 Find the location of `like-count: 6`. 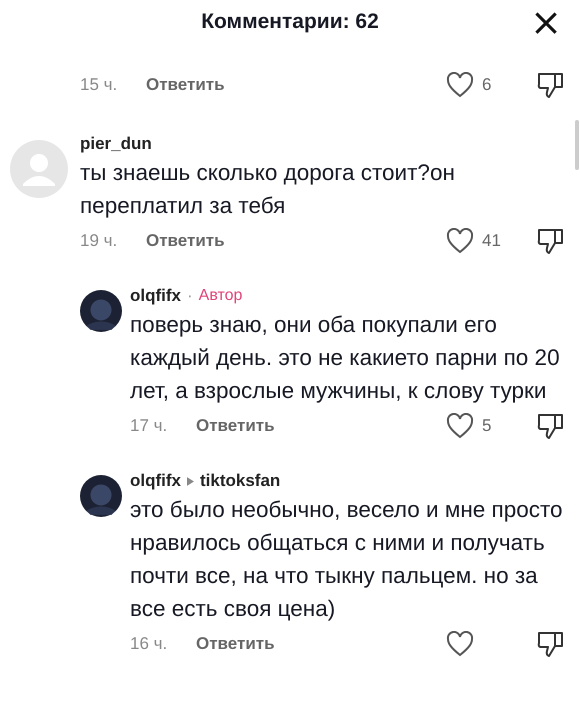

like-count: 6 is located at coordinates (487, 84).